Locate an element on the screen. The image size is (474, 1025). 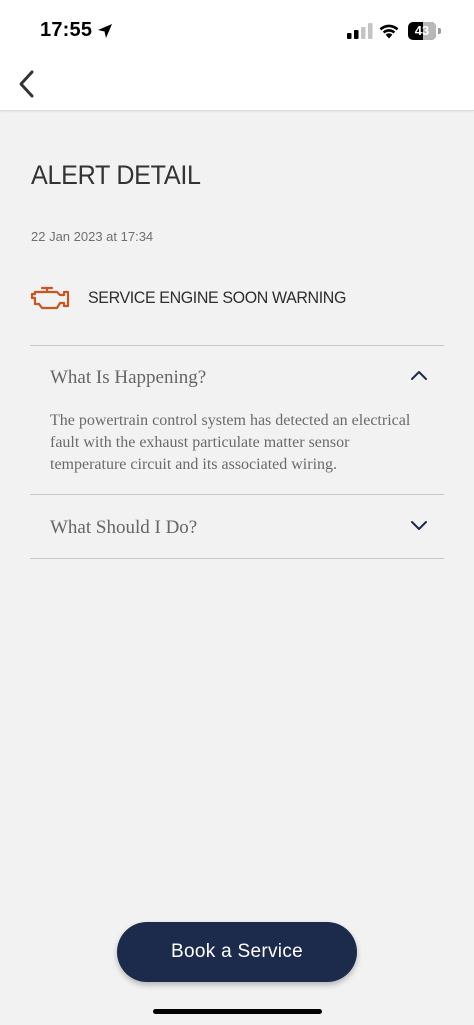
cellular-signal-icon is located at coordinates (360, 31).